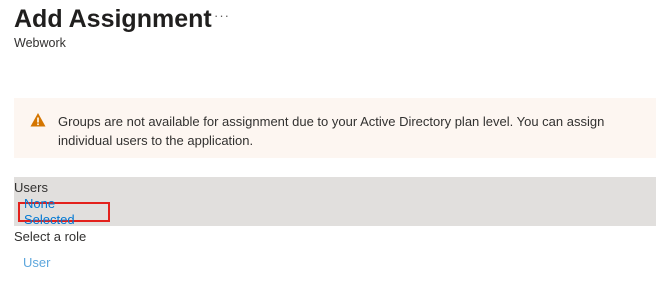  I want to click on page-subtitle: Webwork, so click(40, 43).